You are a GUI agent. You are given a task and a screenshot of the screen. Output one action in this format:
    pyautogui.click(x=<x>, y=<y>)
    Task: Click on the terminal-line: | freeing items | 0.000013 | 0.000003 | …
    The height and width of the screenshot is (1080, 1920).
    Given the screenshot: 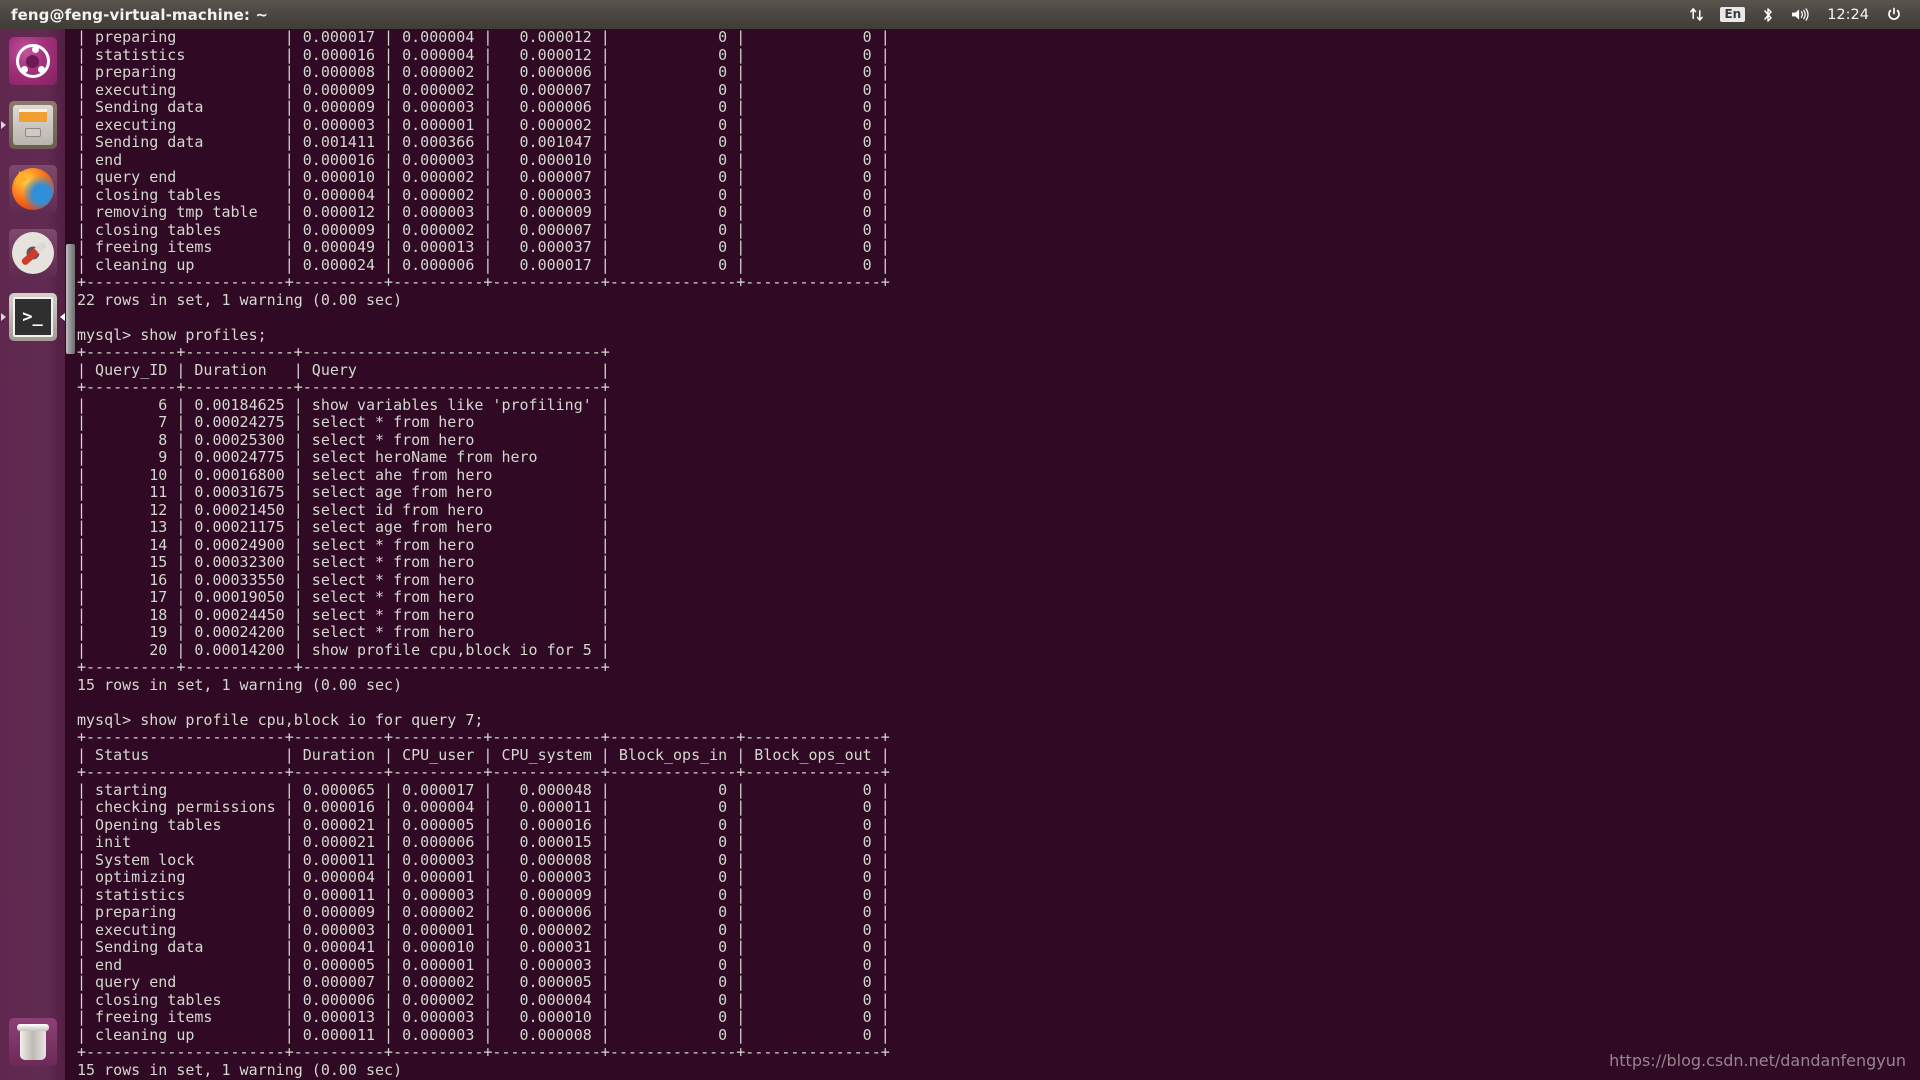 What is the action you would take?
    pyautogui.click(x=483, y=1017)
    